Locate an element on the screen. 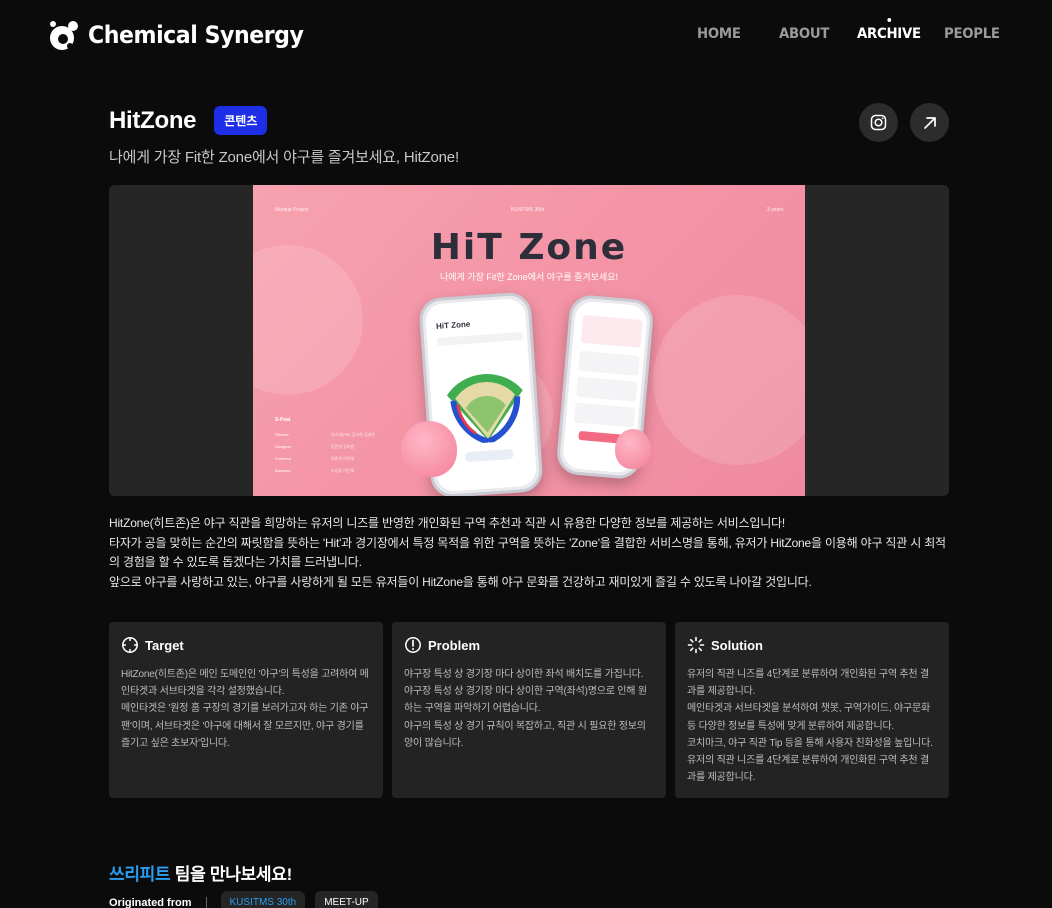  phone-result-card is located at coordinates (611, 331).